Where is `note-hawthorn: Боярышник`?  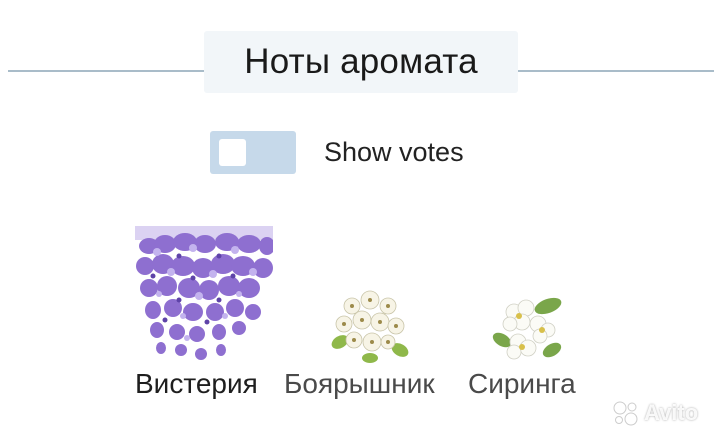 note-hawthorn: Боярышник is located at coordinates (374, 316).